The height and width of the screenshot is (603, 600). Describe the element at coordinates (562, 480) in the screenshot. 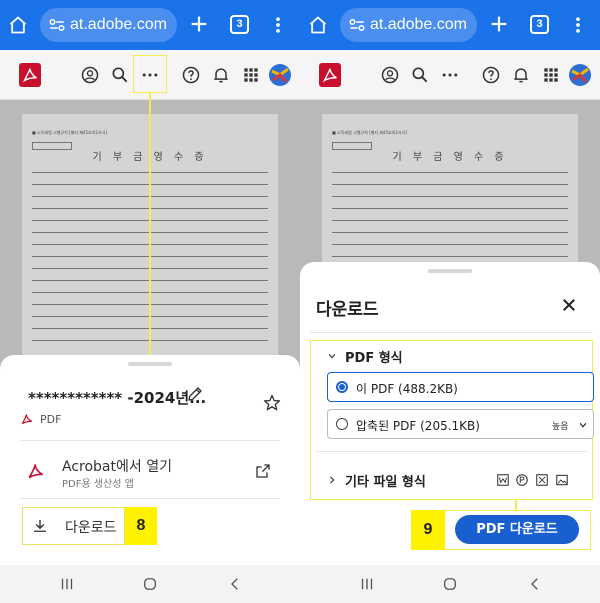

I see `image-icon` at that location.